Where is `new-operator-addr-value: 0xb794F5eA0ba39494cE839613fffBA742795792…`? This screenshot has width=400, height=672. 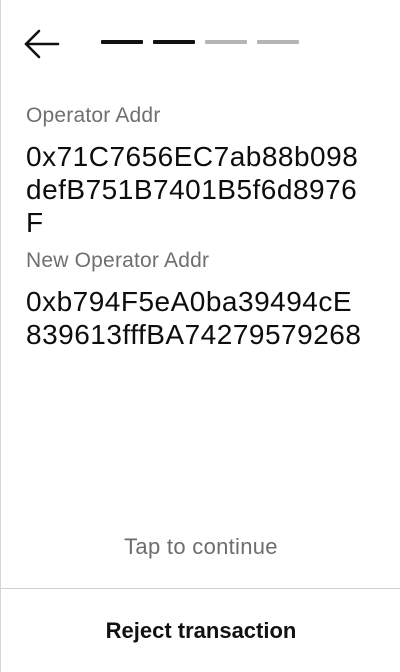 new-operator-addr-value: 0xb794F5eA0ba39494cE839613fffBA742795792… is located at coordinates (194, 318).